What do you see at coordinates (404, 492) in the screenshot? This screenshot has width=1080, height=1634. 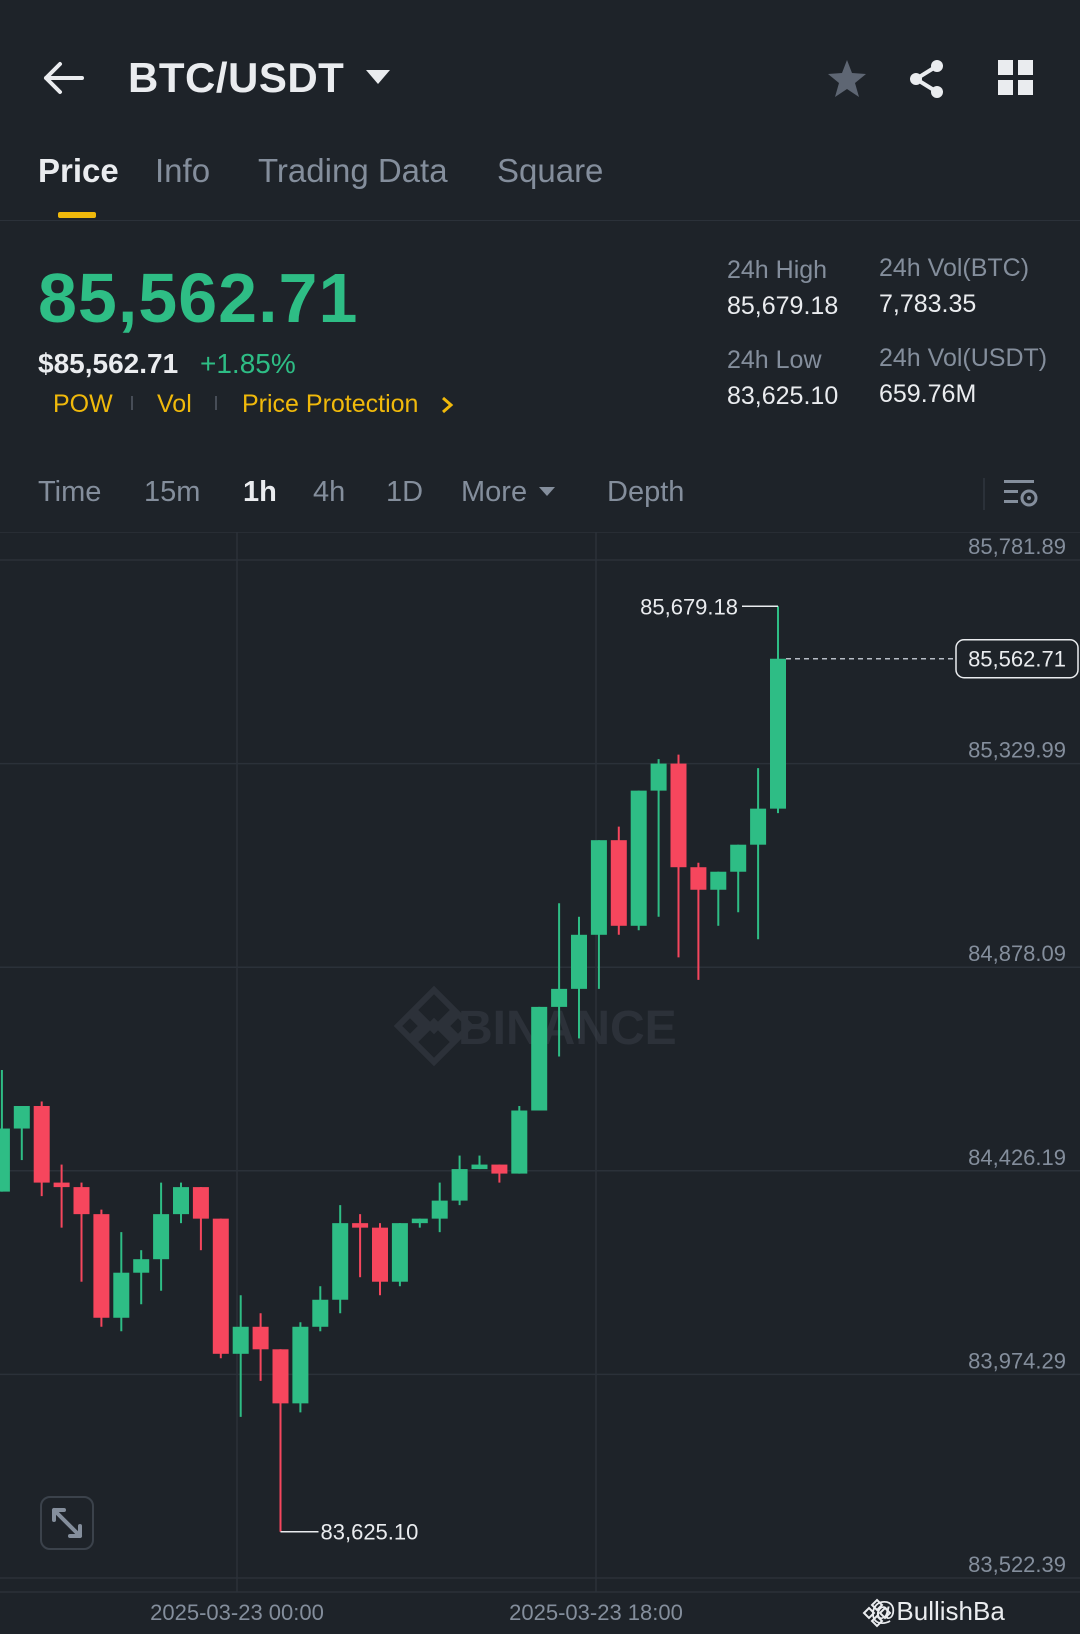 I see `interval-1d: 1D` at bounding box center [404, 492].